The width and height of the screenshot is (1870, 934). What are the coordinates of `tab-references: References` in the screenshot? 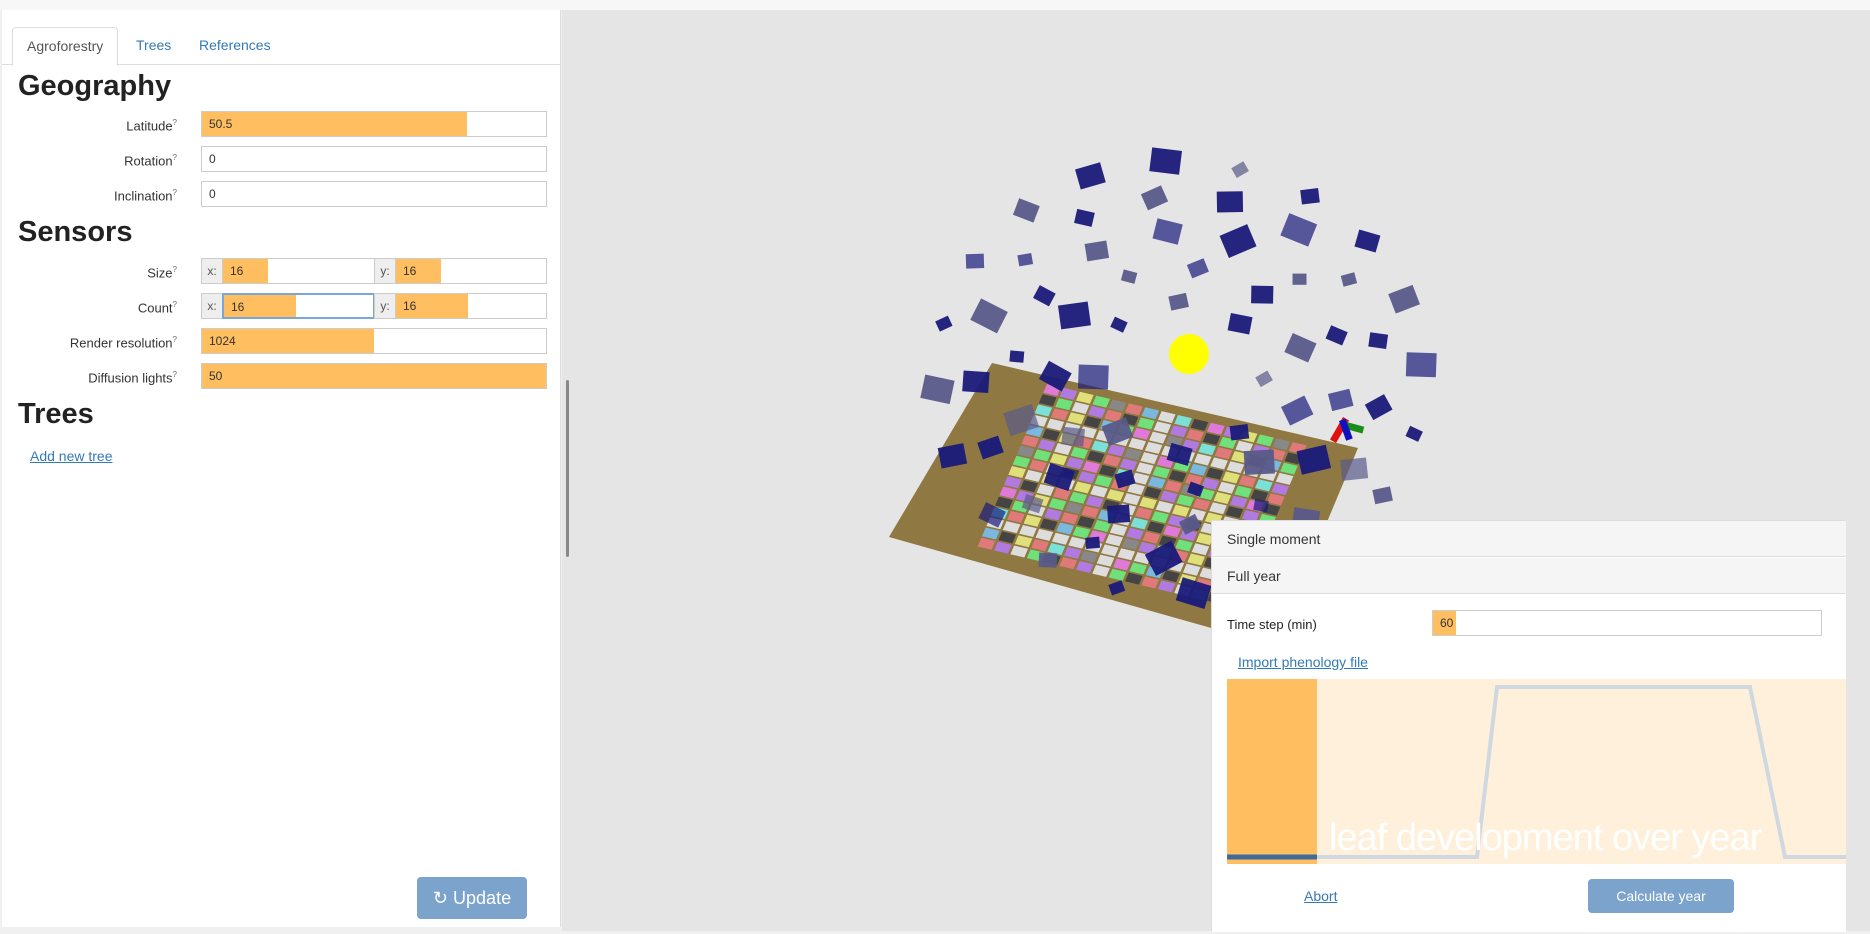 It's located at (235, 45).